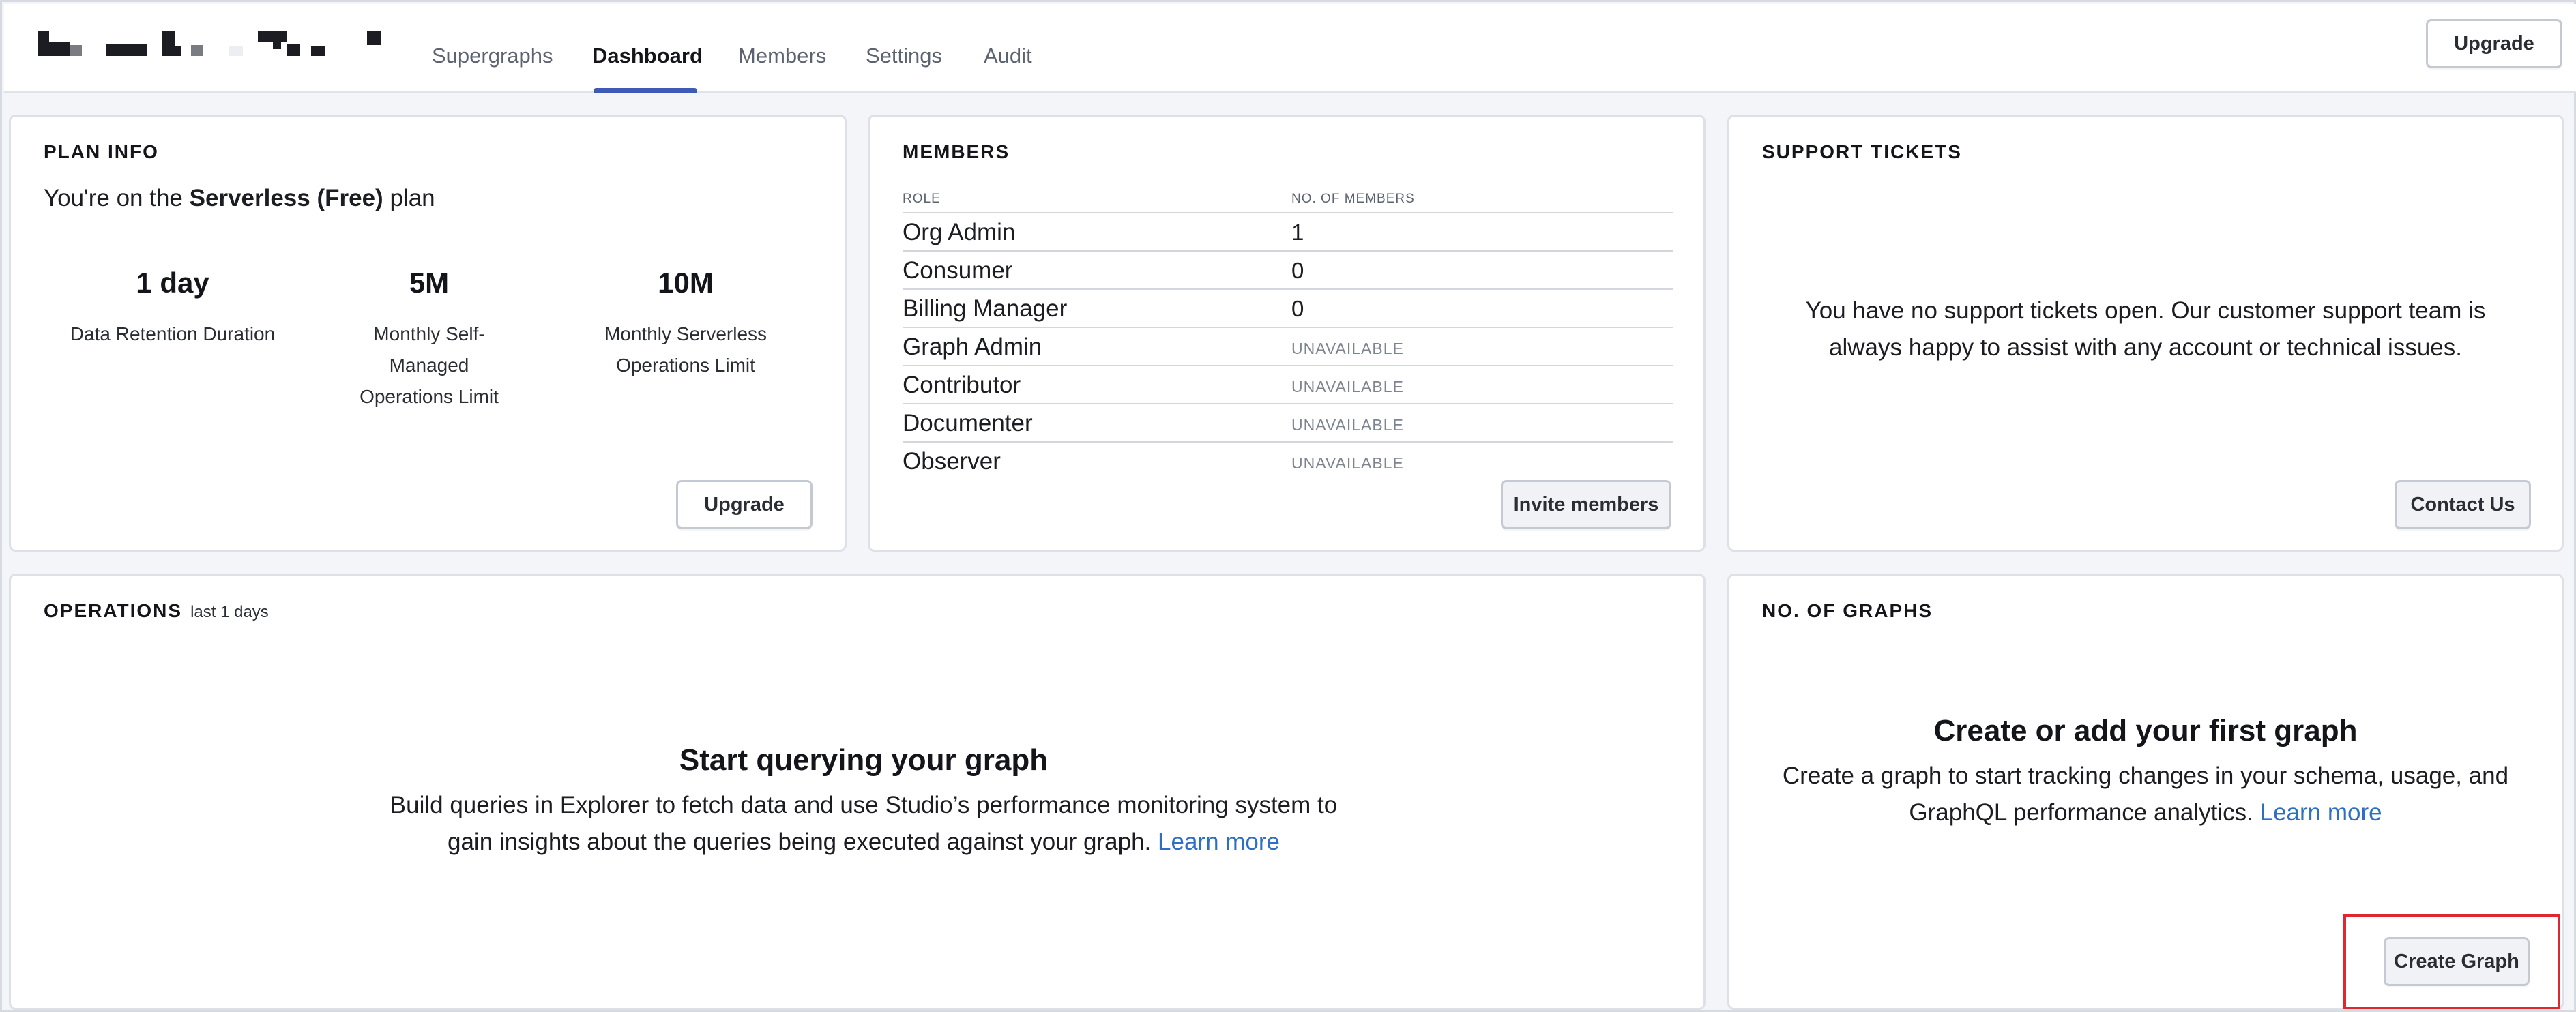  Describe the element at coordinates (957, 151) in the screenshot. I see `members-title: MEMBERS` at that location.